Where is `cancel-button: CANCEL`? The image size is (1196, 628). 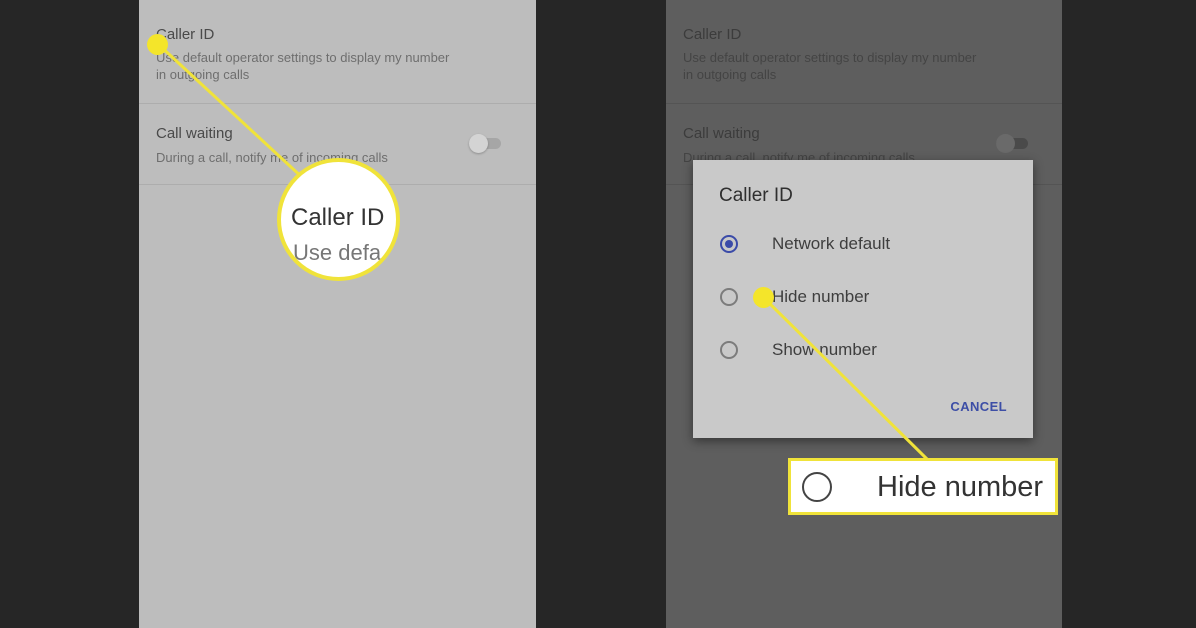 cancel-button: CANCEL is located at coordinates (978, 406).